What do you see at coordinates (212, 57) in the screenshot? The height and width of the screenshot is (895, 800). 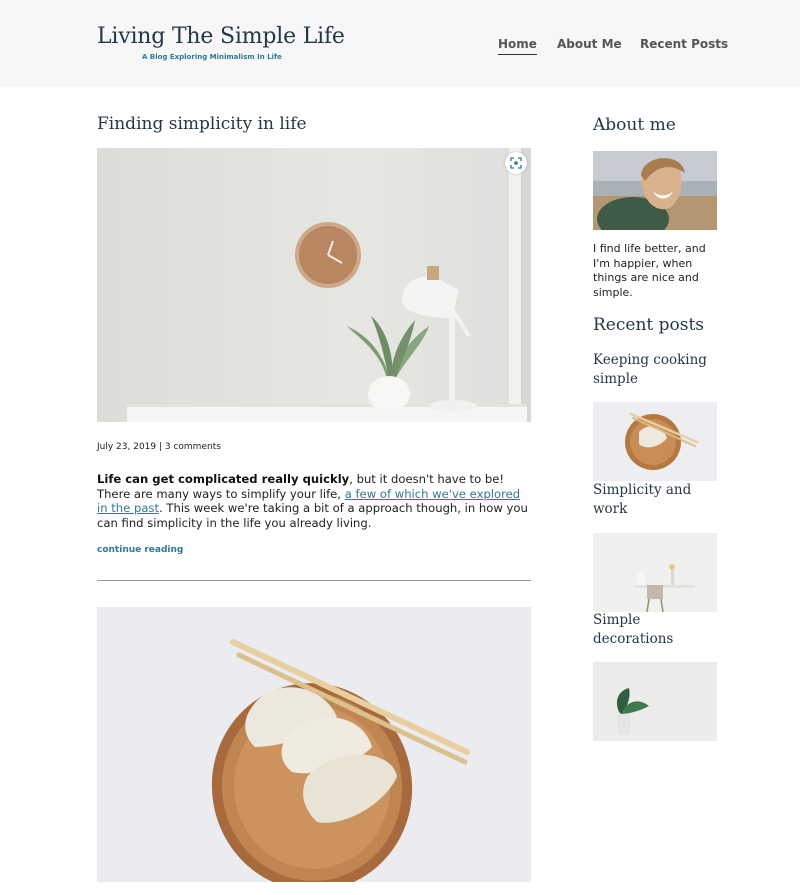 I see `site-tagline: A Blog Exploring Minimalism In Life` at bounding box center [212, 57].